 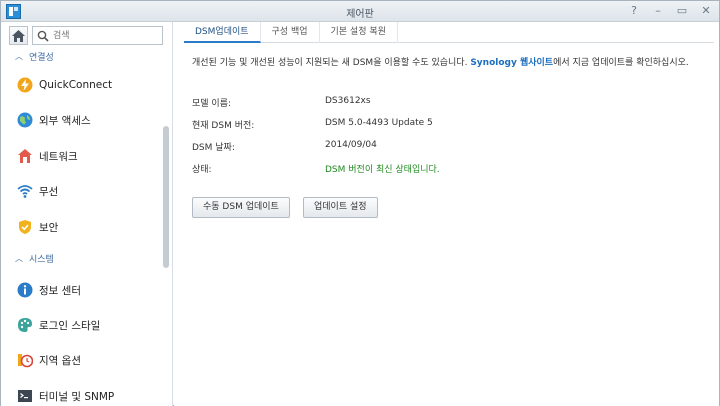 What do you see at coordinates (449, 32) in the screenshot?
I see `tab-bar: DSM업데이트 구성 백업 기본 설정 복원` at bounding box center [449, 32].